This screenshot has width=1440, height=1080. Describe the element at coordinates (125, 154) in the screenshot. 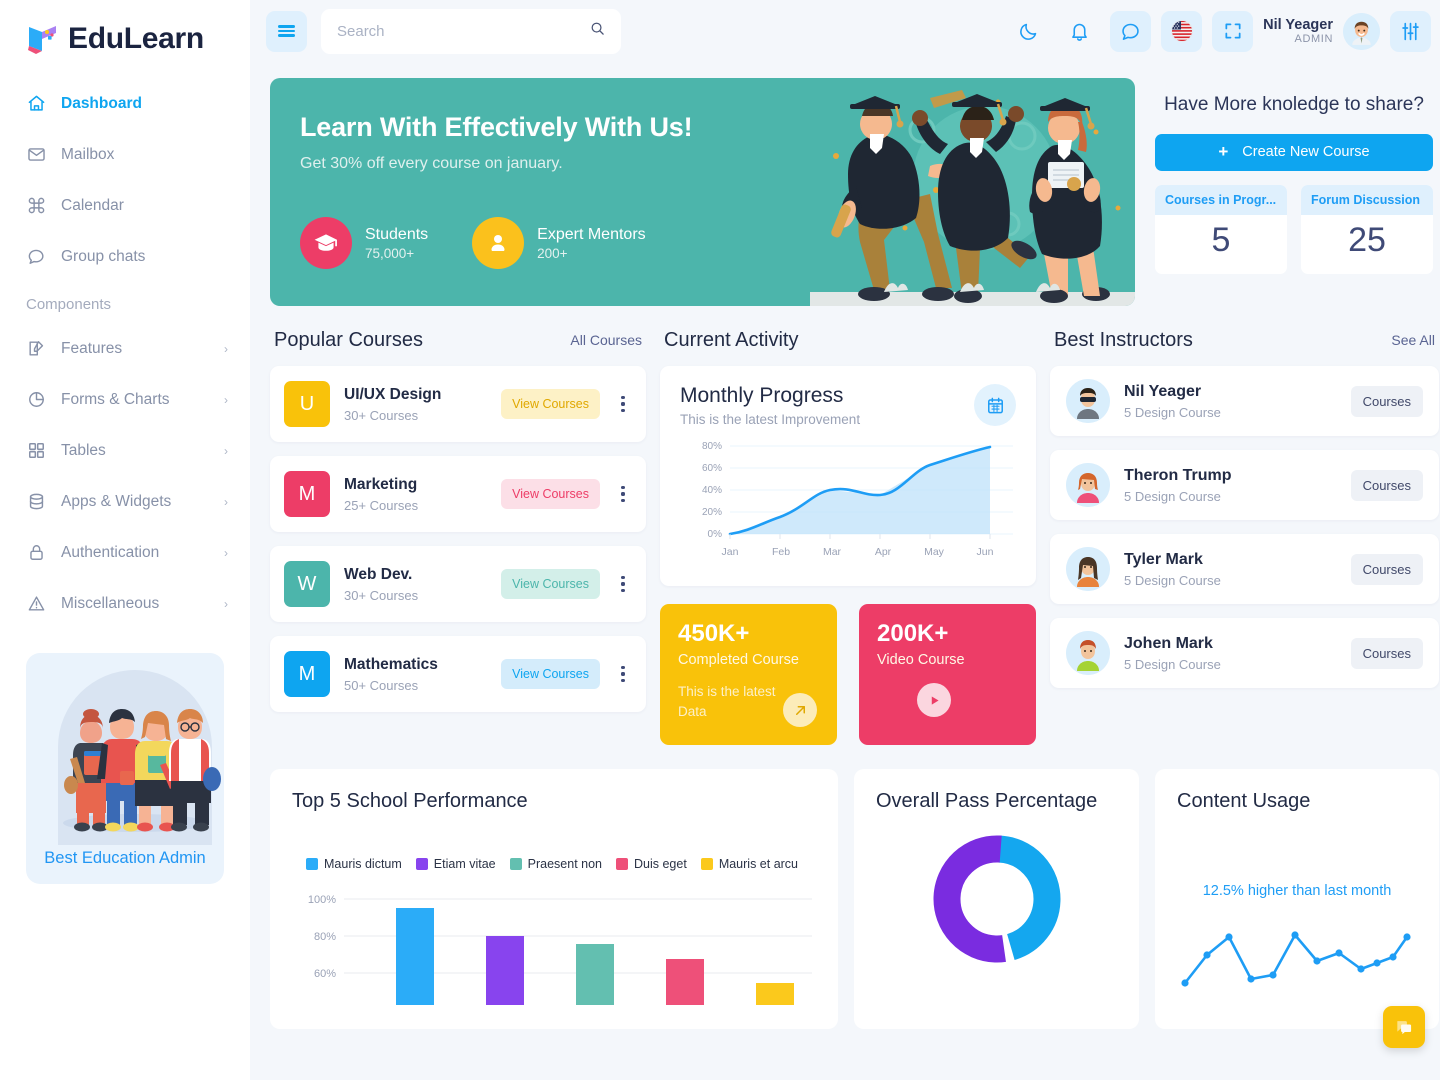

I see `sidebar-item-mailbox: Mailbox` at that location.